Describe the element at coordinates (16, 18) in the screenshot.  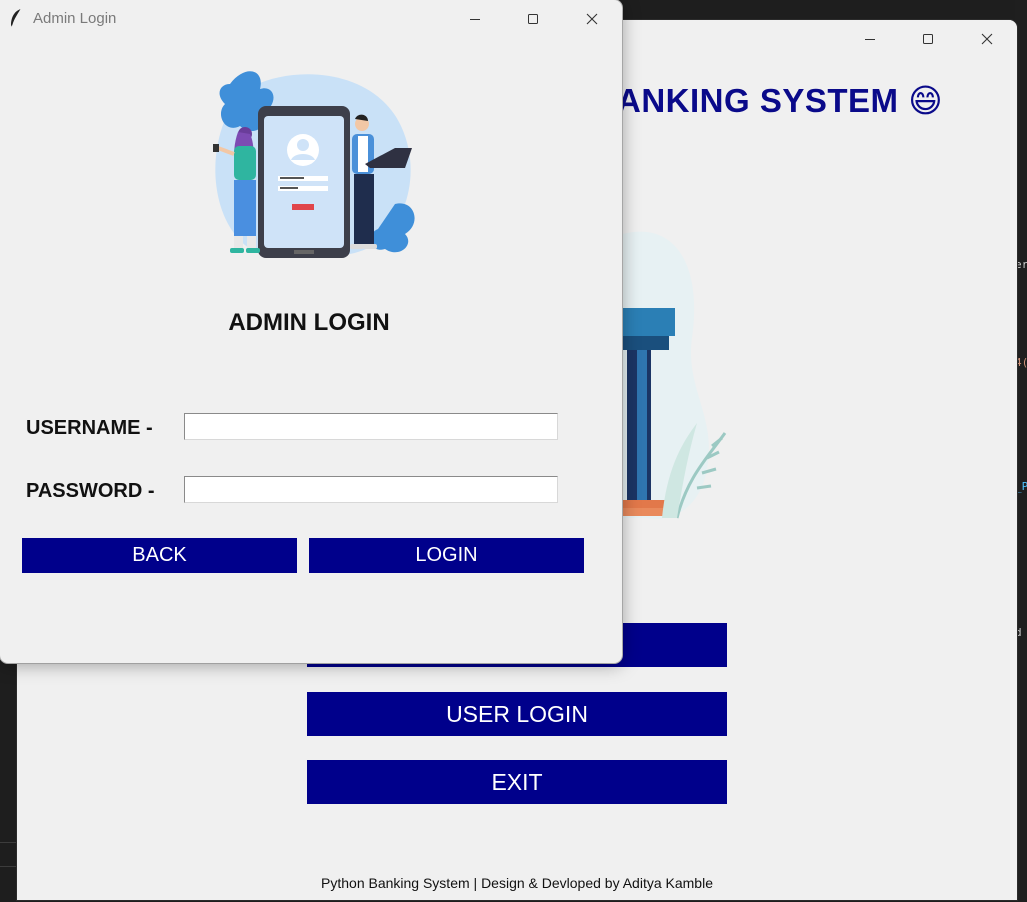
I see `feather-icon` at that location.